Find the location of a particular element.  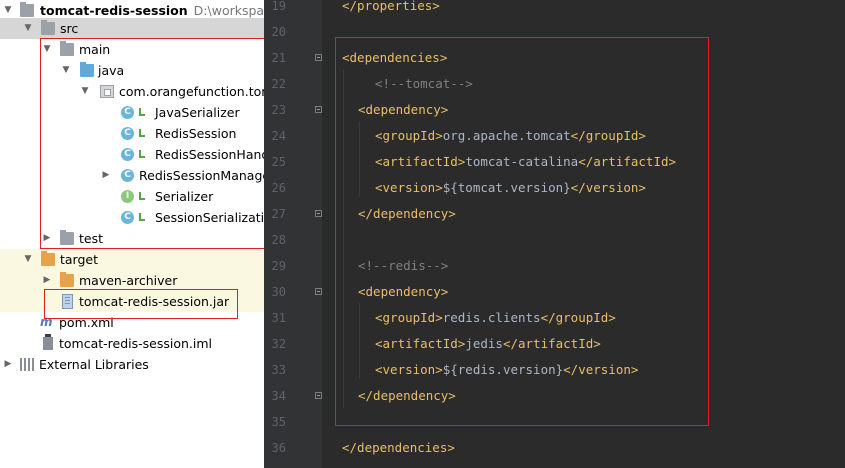

xml-text: redis.clients is located at coordinates (491, 317).